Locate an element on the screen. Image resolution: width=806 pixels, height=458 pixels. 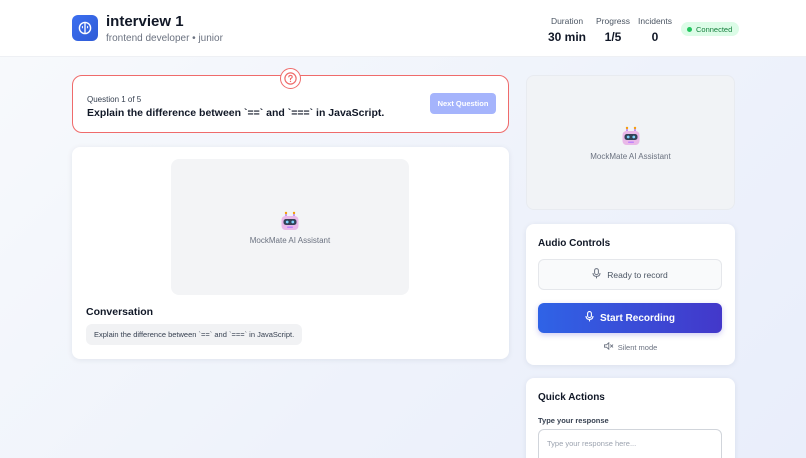
silent-mode-toggle: Silent mode is located at coordinates (630, 346).